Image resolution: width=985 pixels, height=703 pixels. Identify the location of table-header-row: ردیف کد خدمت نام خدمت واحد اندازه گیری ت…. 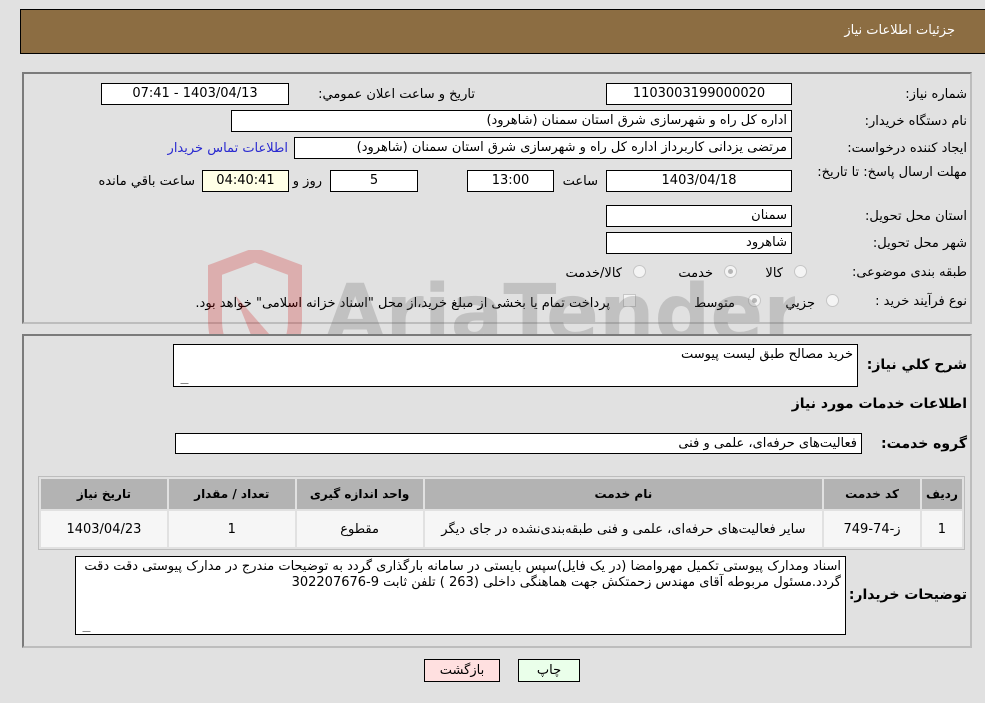
(501, 494).